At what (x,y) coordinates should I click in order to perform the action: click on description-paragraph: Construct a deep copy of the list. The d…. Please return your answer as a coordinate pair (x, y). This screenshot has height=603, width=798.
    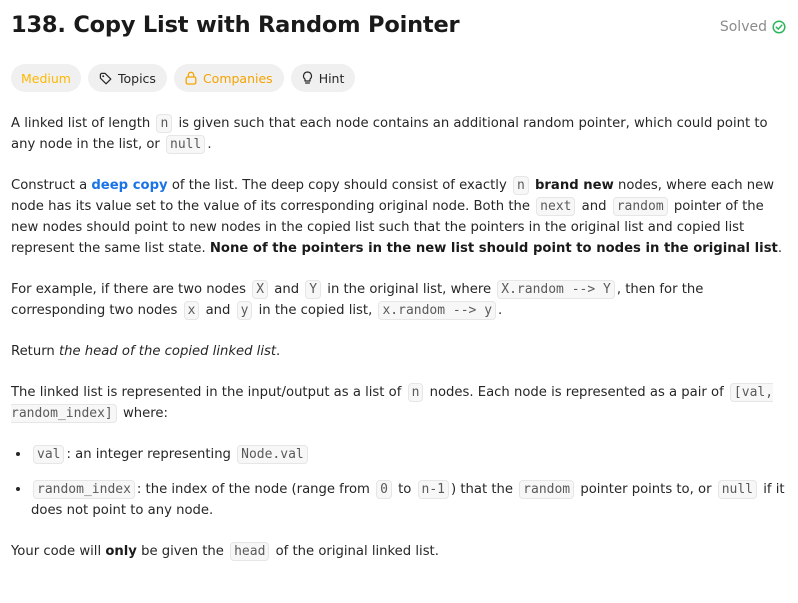
    Looking at the image, I should click on (399, 217).